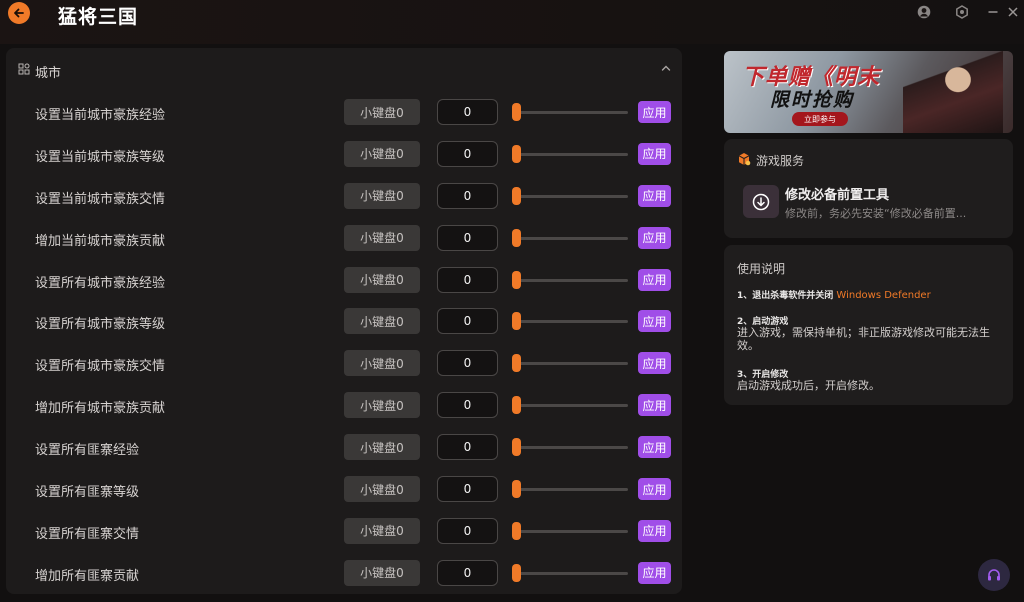  Describe the element at coordinates (87, 493) in the screenshot. I see `cheat-label: 设置所有匪寨等级` at that location.